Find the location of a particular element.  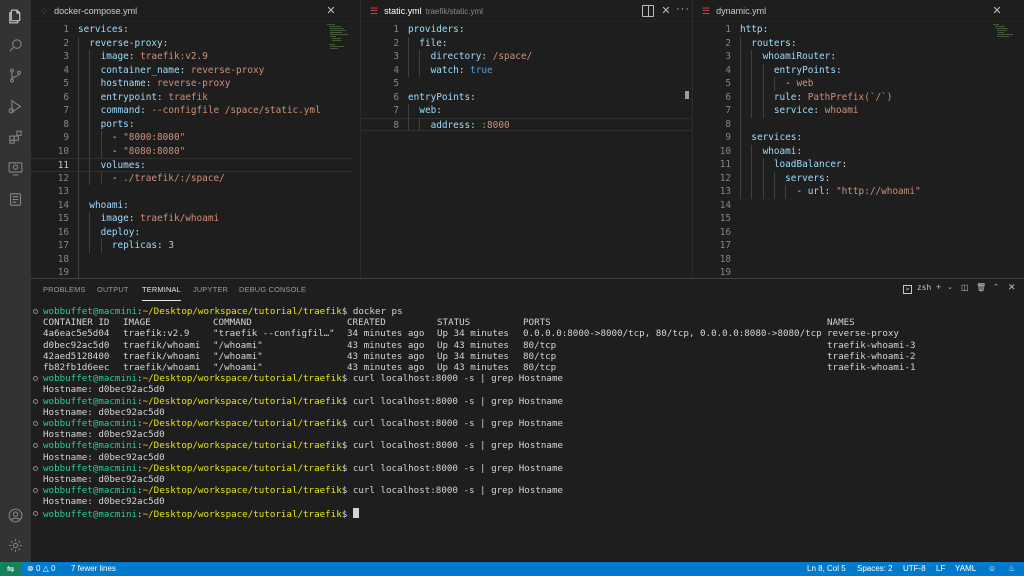

cursor-position: Ln 8, Col 5 is located at coordinates (826, 569).